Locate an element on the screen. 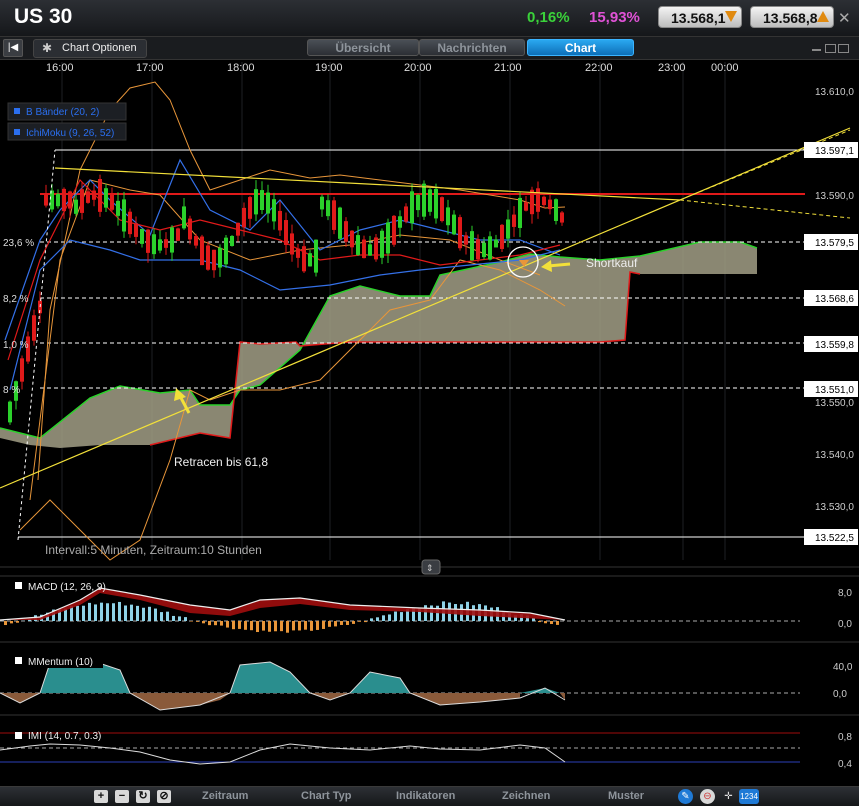 This screenshot has height=806, width=859. imi-panel: IMI (14, 0.7, 0.3) 0,8 0,4 is located at coordinates (429, 742).